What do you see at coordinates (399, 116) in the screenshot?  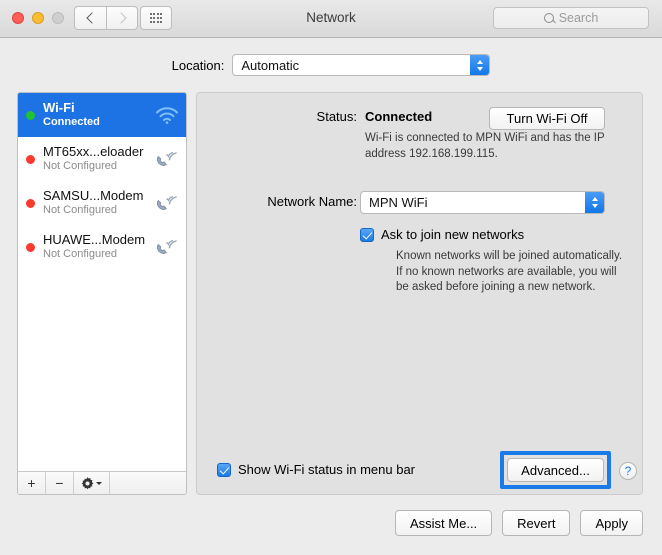 I see `status-value: Connected` at bounding box center [399, 116].